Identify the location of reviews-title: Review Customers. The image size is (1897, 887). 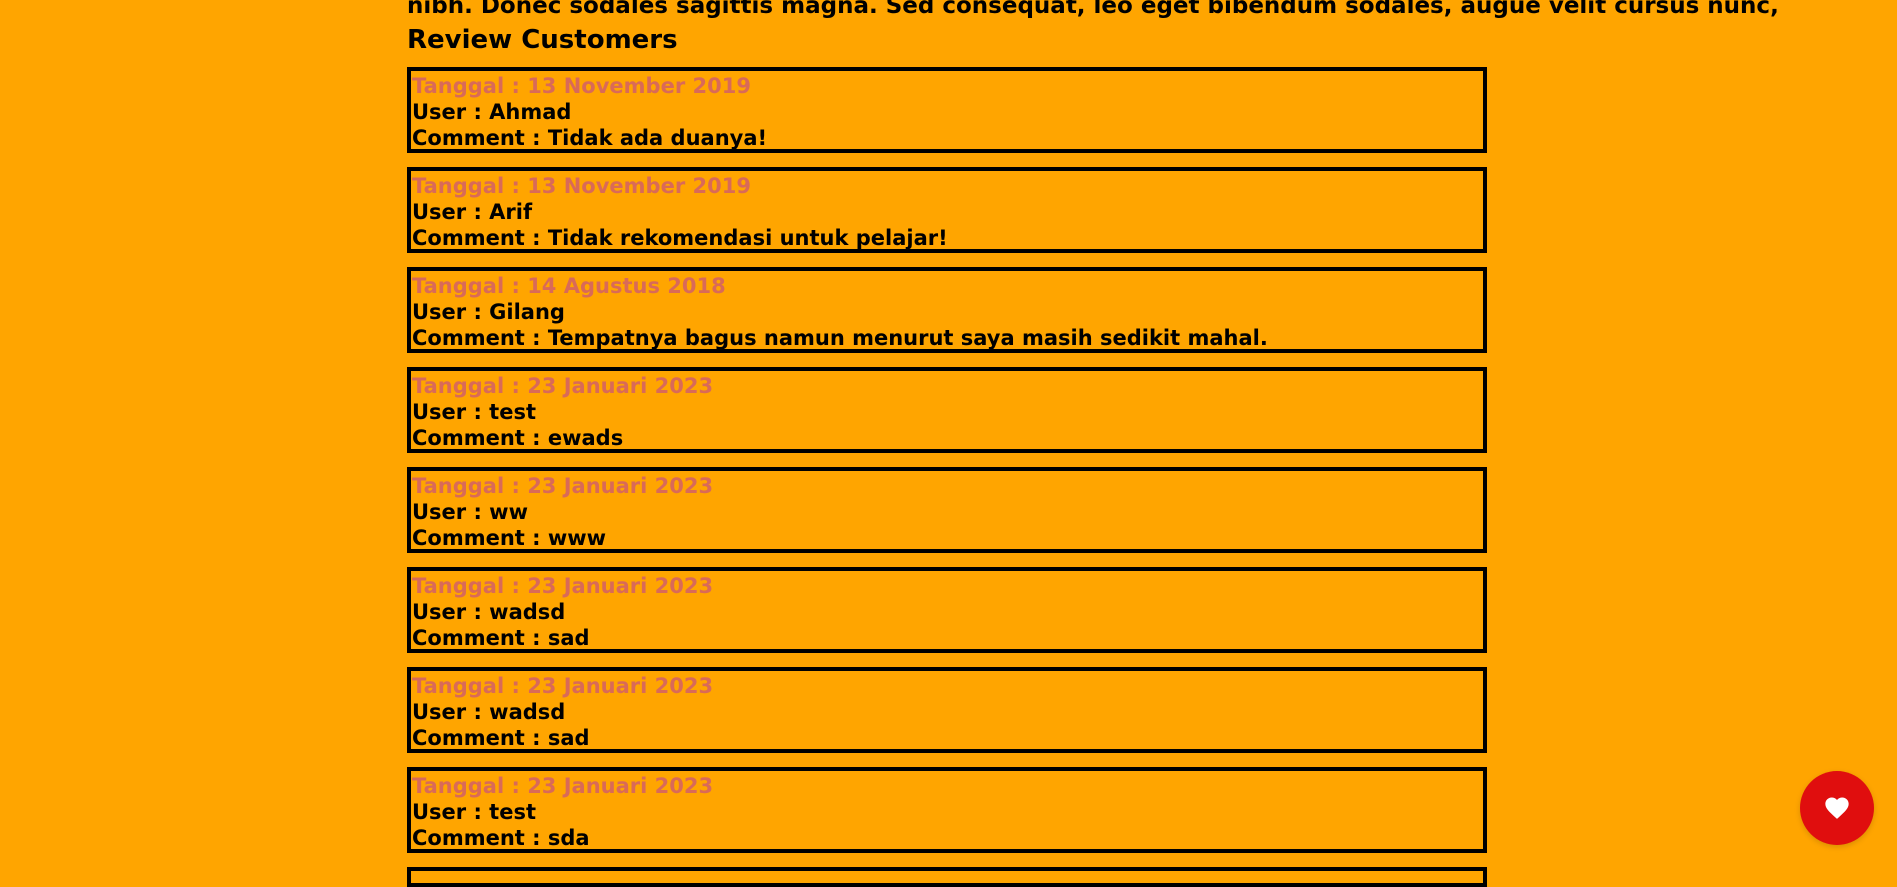
(542, 40).